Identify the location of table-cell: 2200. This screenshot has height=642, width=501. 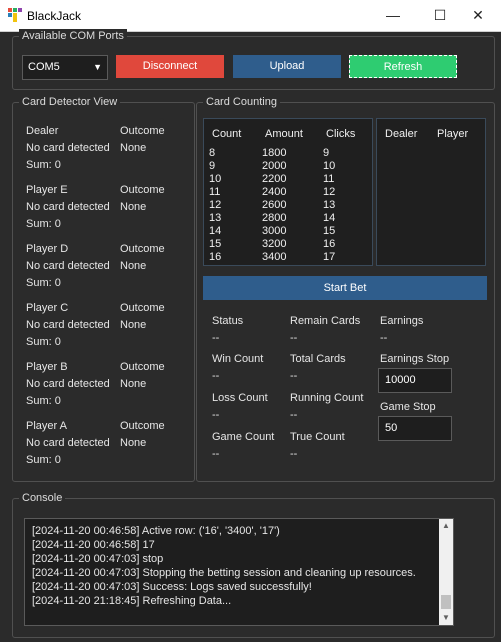
(274, 179).